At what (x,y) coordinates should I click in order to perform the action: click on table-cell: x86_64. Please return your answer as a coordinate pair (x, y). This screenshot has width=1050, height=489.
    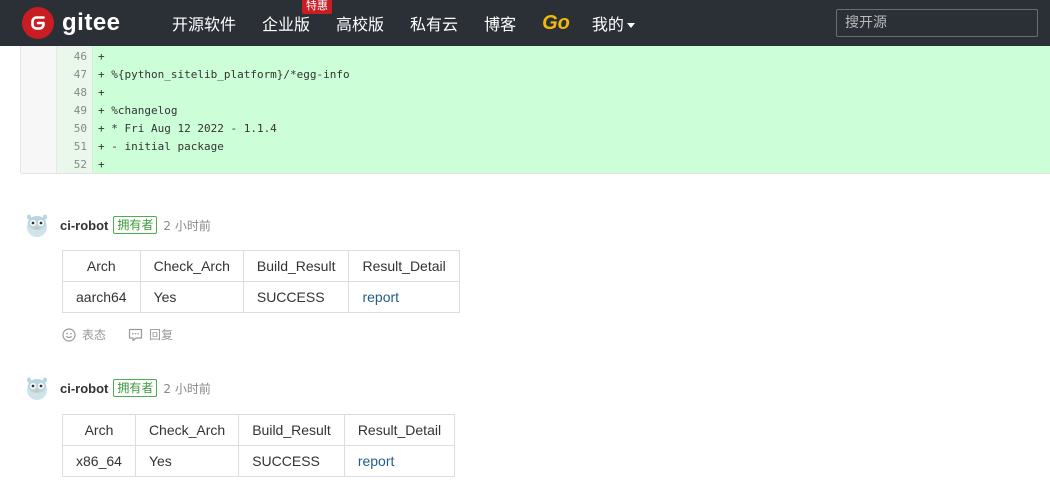
    Looking at the image, I should click on (99, 461).